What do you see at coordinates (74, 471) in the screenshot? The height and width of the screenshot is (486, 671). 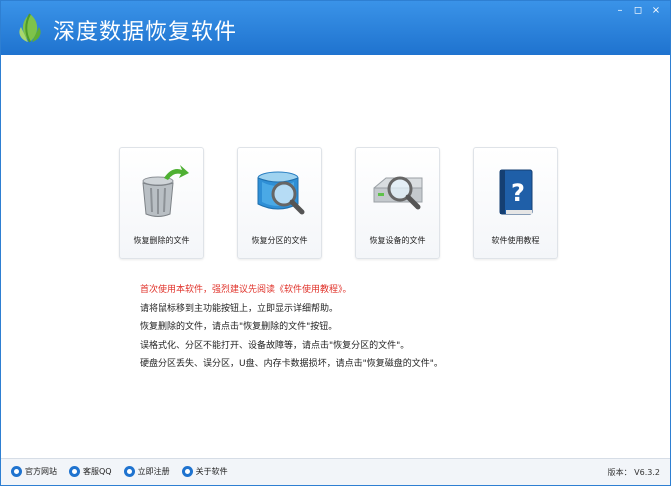 I see `qq-icon` at bounding box center [74, 471].